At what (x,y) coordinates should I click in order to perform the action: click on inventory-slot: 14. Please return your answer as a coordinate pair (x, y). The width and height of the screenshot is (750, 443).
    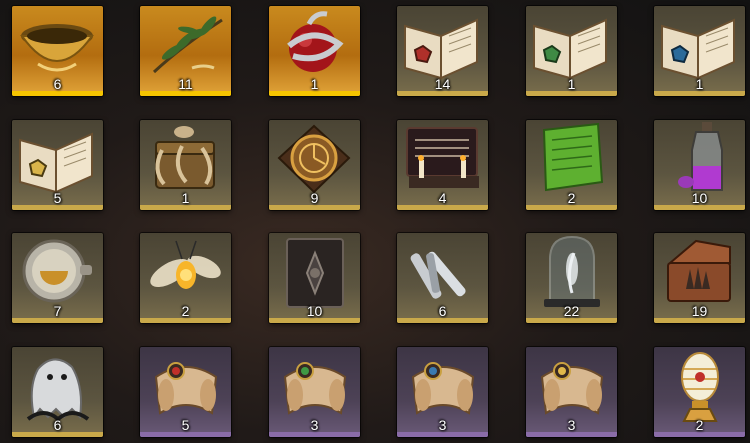
    Looking at the image, I should click on (442, 51).